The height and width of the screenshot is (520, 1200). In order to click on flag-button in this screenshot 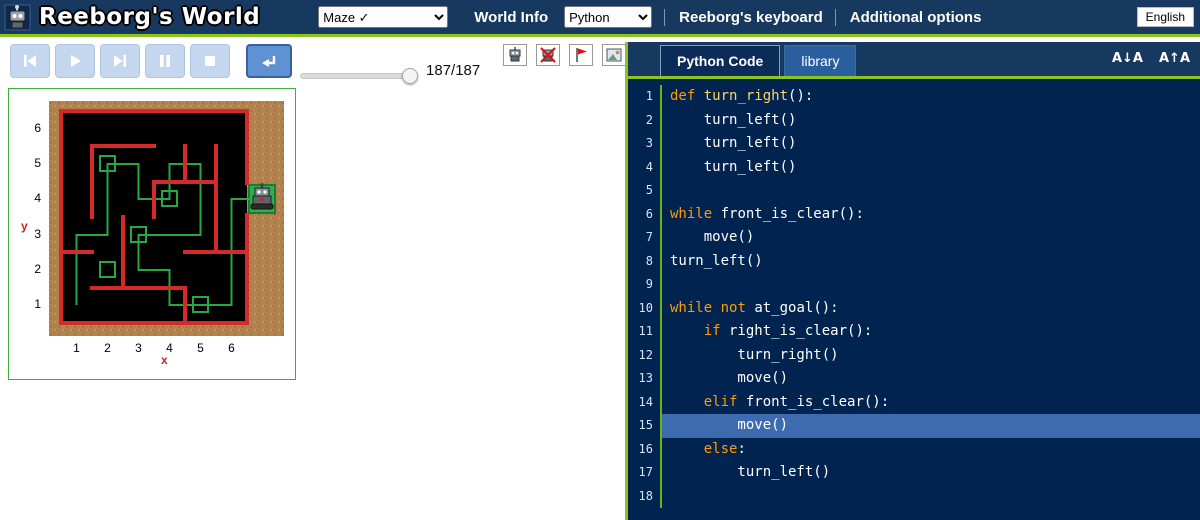, I will do `click(581, 55)`.